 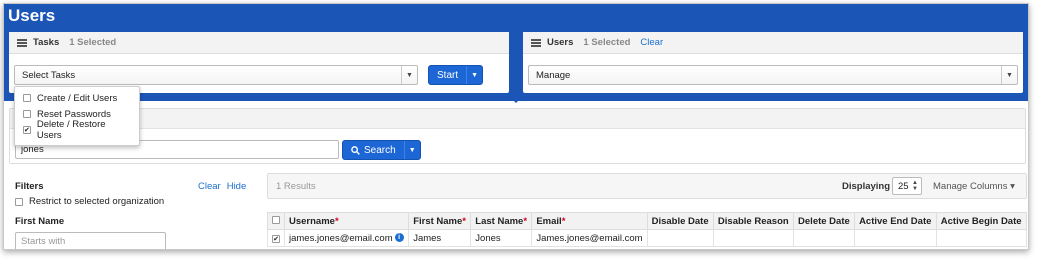 What do you see at coordinates (589, 221) in the screenshot?
I see `column-header: Email*` at bounding box center [589, 221].